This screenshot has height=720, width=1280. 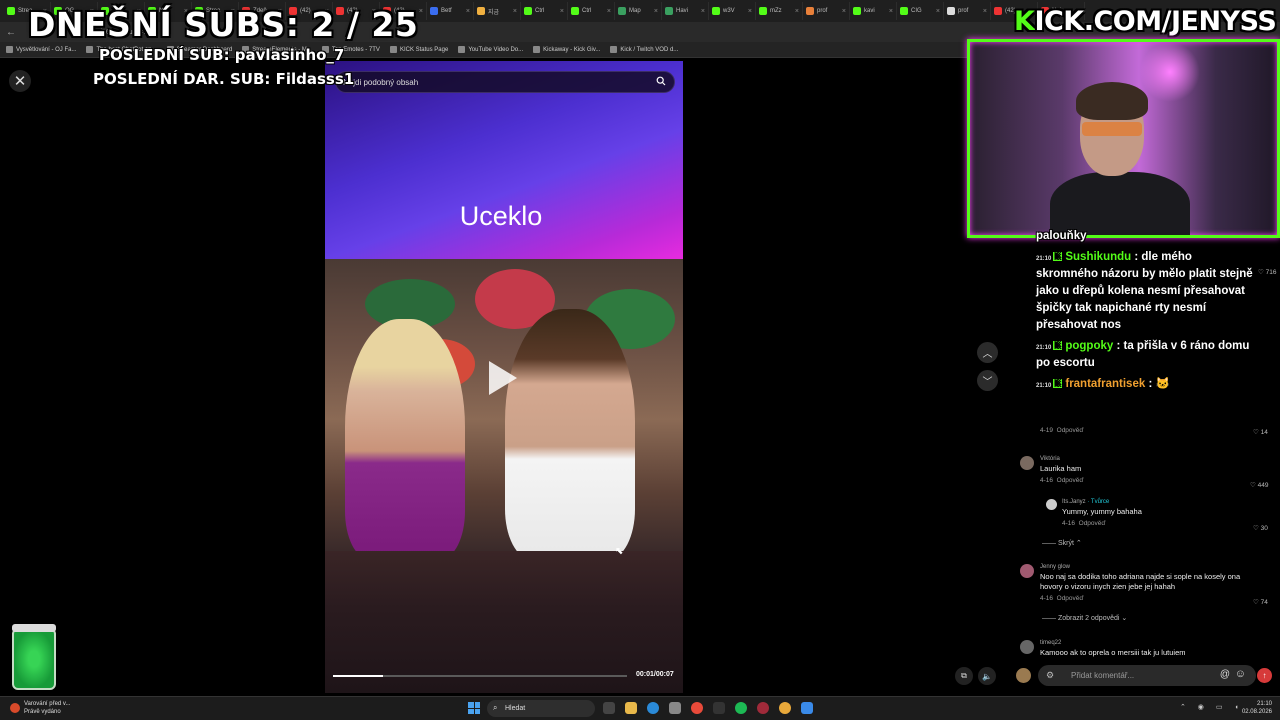 What do you see at coordinates (1062, 543) in the screenshot?
I see `hide-replies-link: —— Skrýt ⌃` at bounding box center [1062, 543].